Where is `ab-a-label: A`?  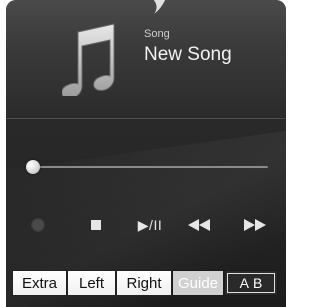 ab-a-label: A is located at coordinates (244, 283).